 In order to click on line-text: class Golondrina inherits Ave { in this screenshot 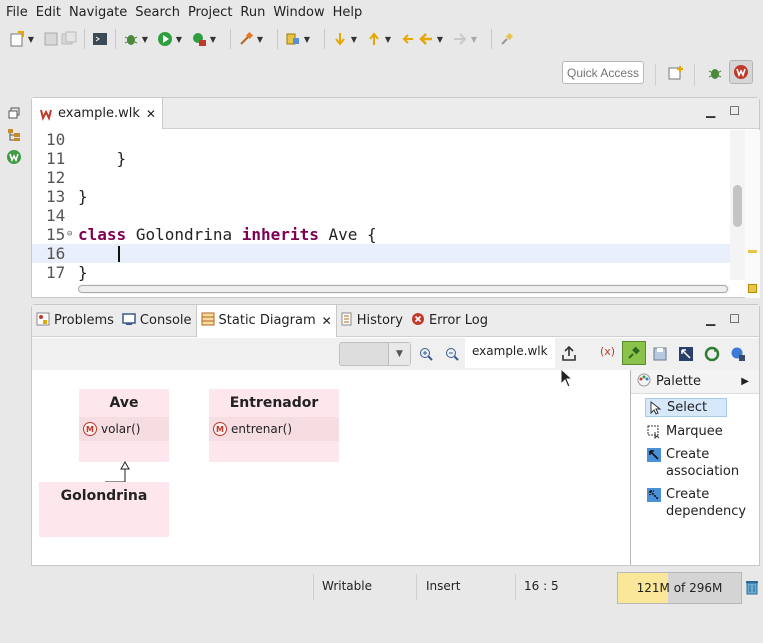, I will do `click(227, 234)`.